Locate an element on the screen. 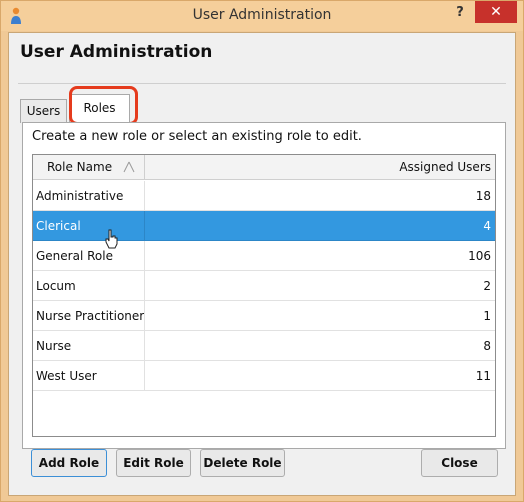  role-name-cell: Locum is located at coordinates (89, 286).